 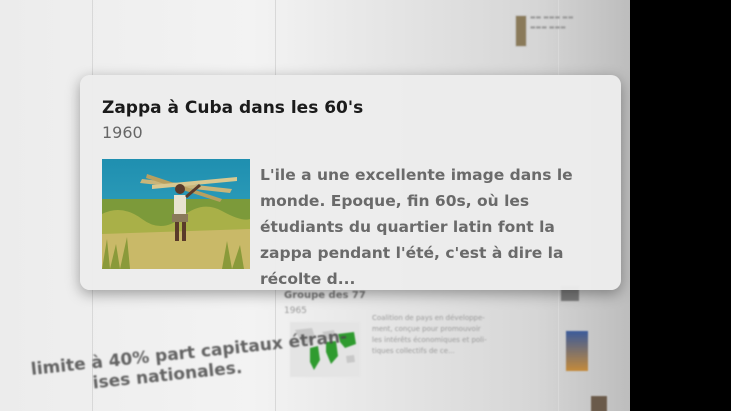 I want to click on group-year: 1965, so click(x=295, y=311).